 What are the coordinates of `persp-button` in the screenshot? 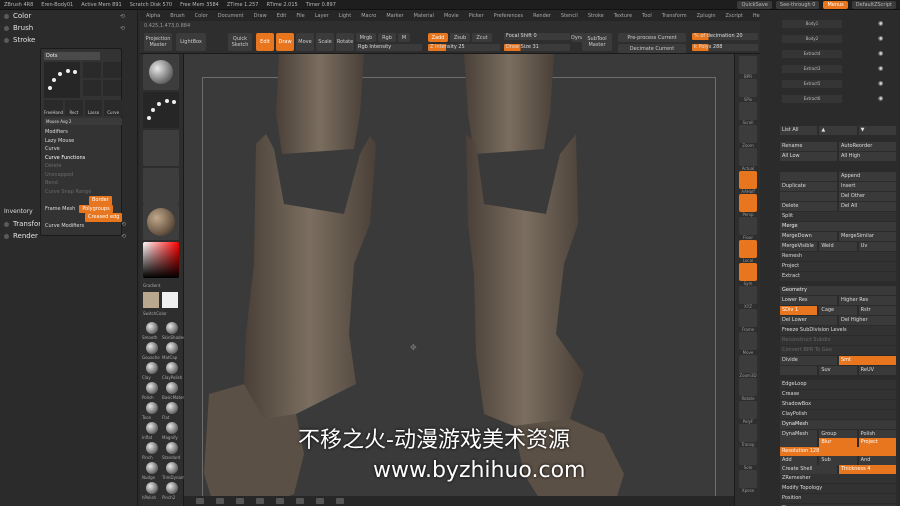 It's located at (748, 203).